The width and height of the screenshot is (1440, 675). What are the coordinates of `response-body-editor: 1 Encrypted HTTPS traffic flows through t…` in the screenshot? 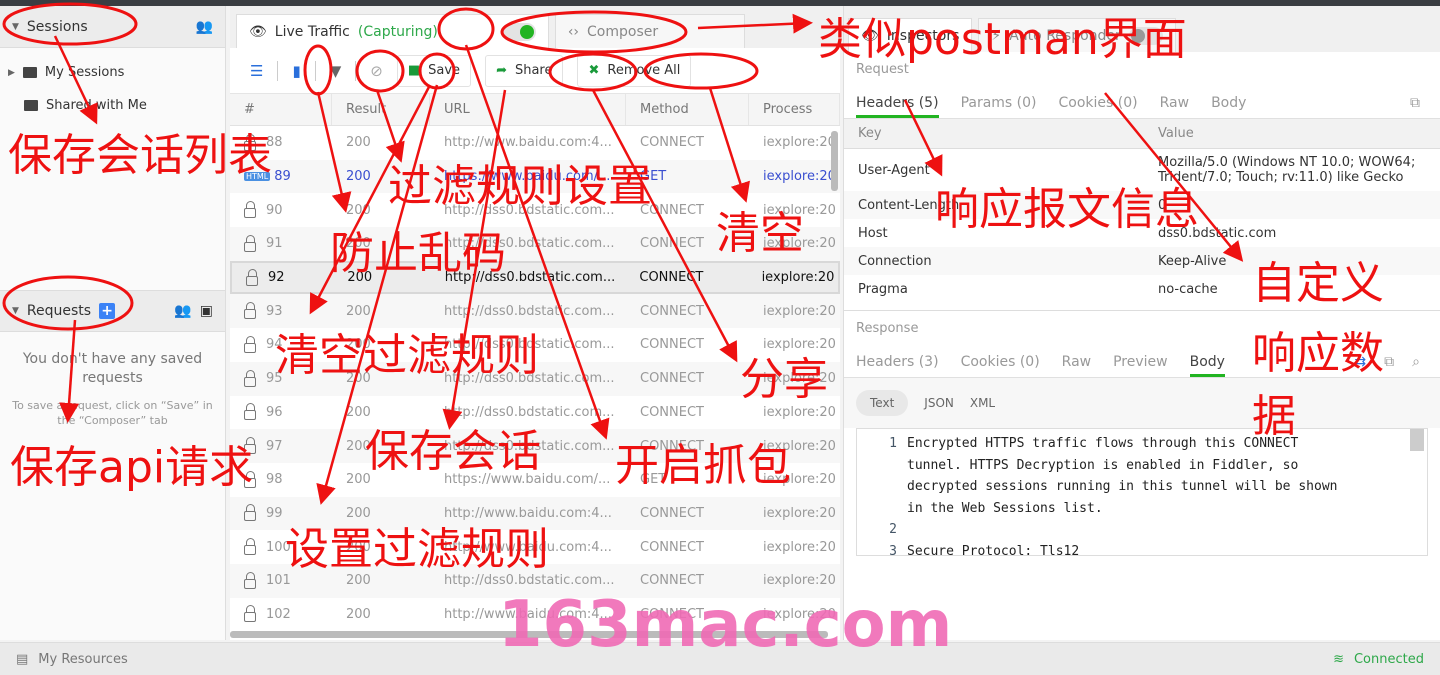 It's located at (1142, 493).